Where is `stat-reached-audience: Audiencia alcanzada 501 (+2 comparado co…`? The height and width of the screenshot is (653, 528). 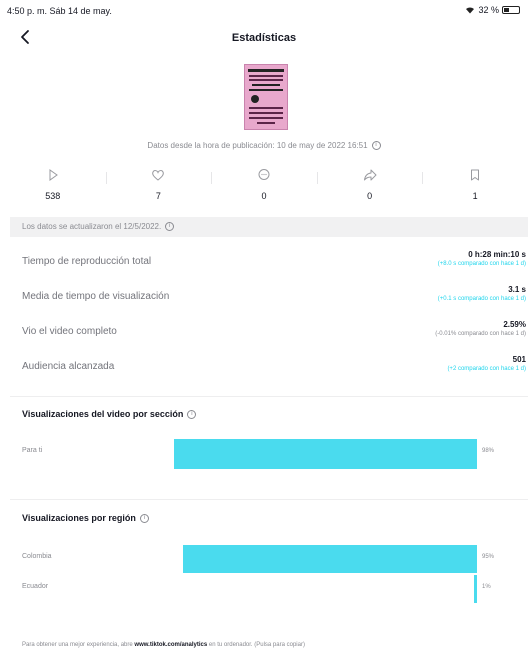
stat-reached-audience: Audiencia alcanzada 501 (+2 comparado co… is located at coordinates (275, 372).